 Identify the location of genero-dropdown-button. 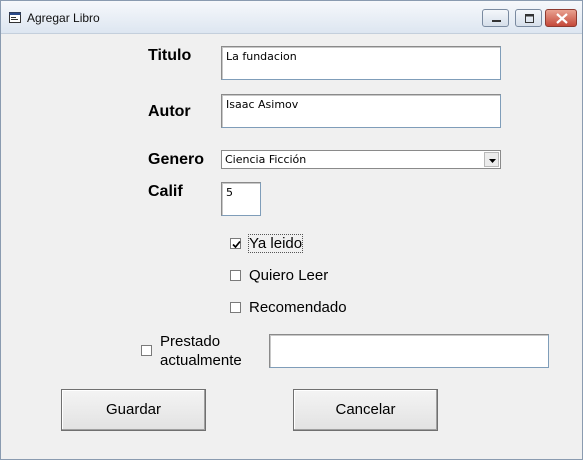
(491, 159).